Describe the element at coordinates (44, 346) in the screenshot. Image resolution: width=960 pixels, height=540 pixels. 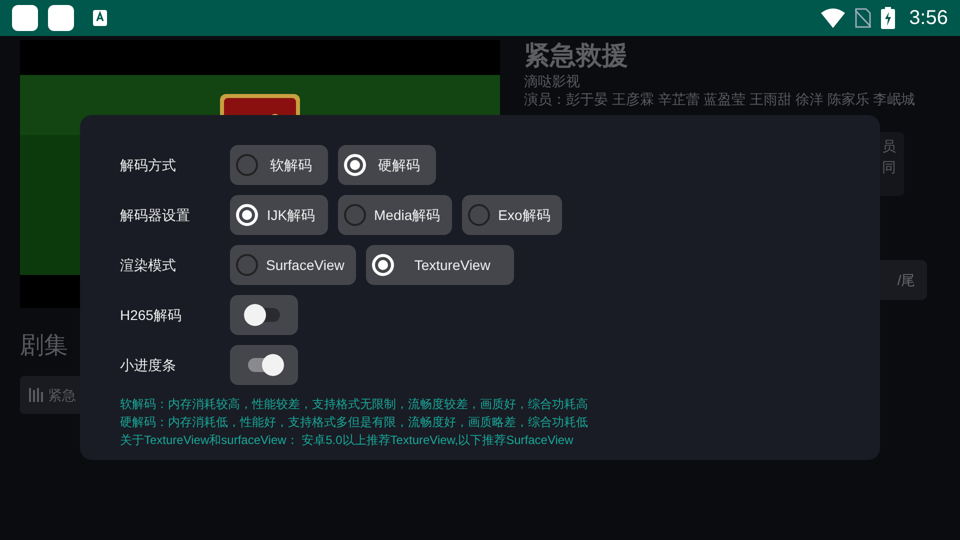
I see `section-title: 剧集` at that location.